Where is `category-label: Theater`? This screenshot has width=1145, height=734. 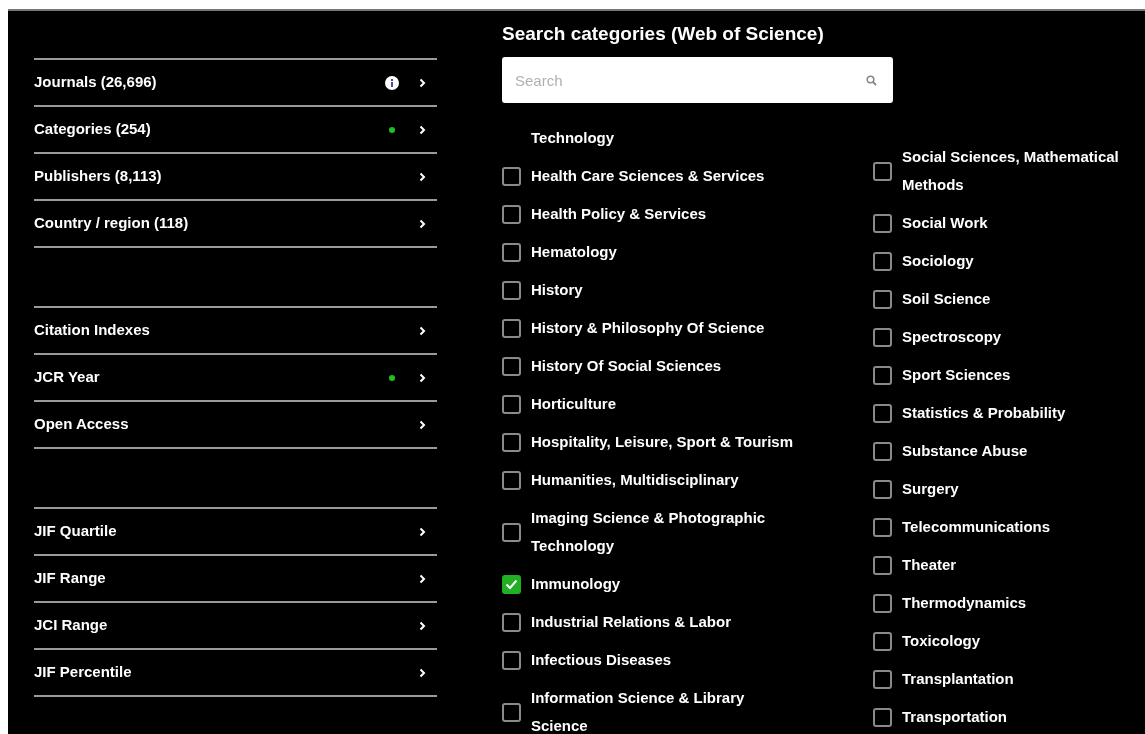
category-label: Theater is located at coordinates (929, 565).